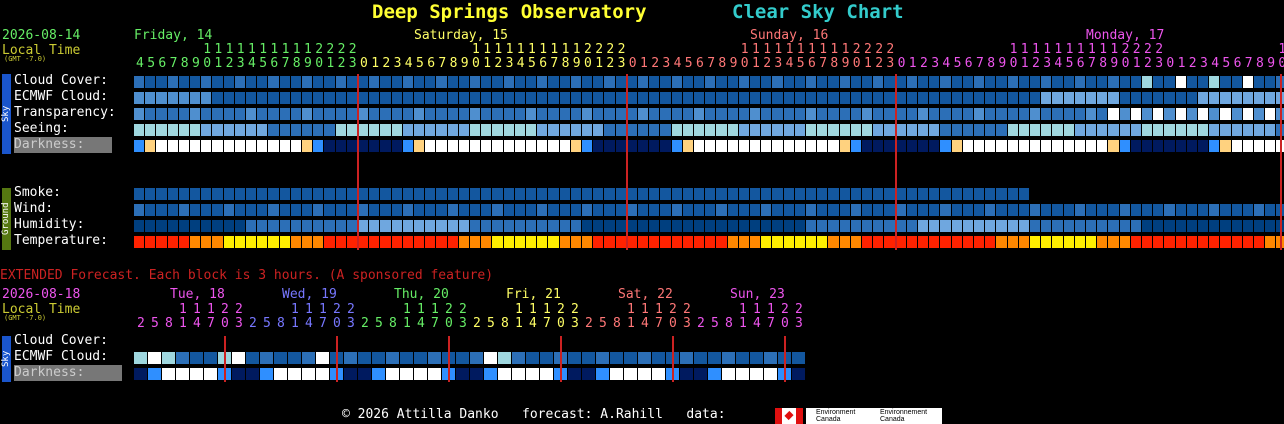  I want to click on environment-canada-logo: Environment Canada Environnement Canada, so click(874, 416).